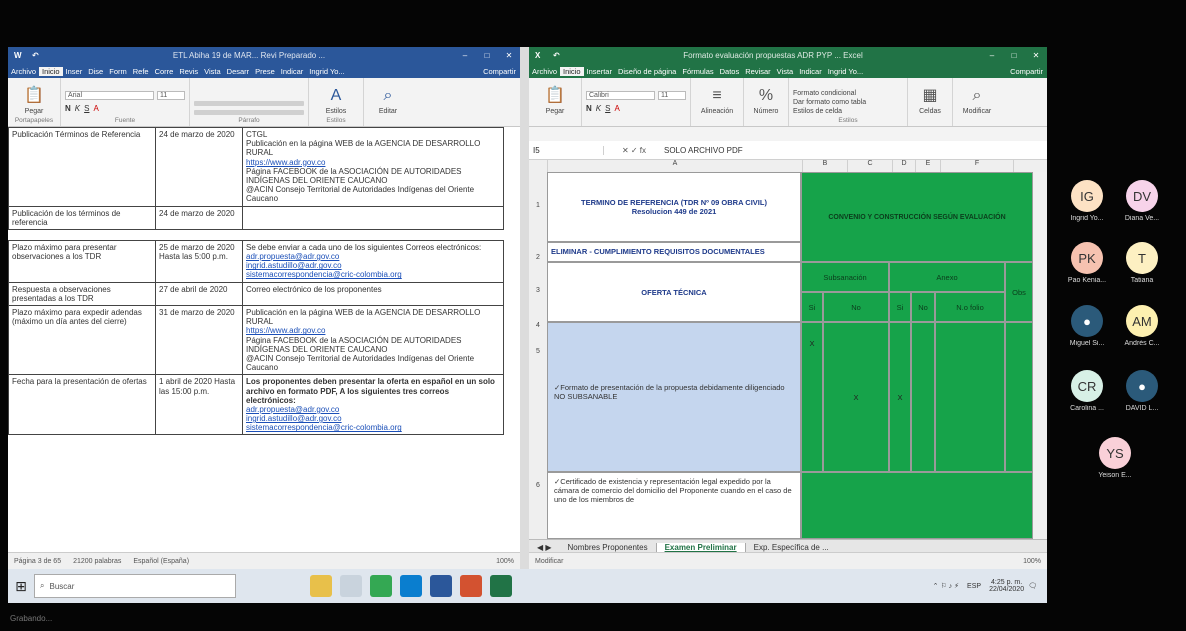  What do you see at coordinates (608, 547) in the screenshot?
I see `sheet-tab: Nombres Proponentes` at bounding box center [608, 547].